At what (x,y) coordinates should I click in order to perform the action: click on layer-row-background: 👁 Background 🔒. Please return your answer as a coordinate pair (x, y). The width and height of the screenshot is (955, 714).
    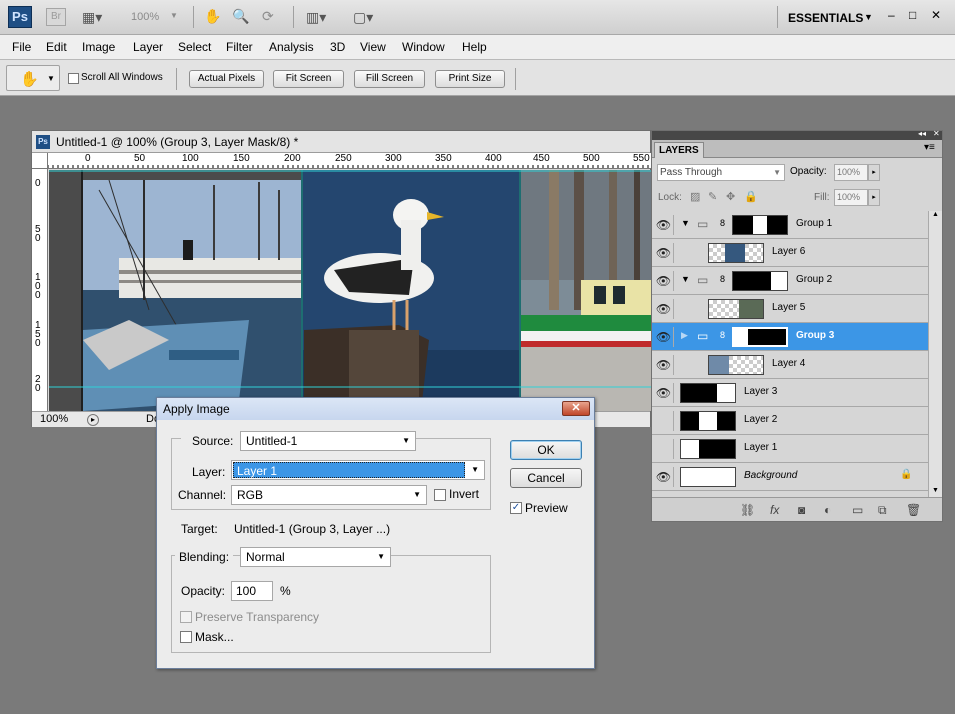
    Looking at the image, I should click on (790, 477).